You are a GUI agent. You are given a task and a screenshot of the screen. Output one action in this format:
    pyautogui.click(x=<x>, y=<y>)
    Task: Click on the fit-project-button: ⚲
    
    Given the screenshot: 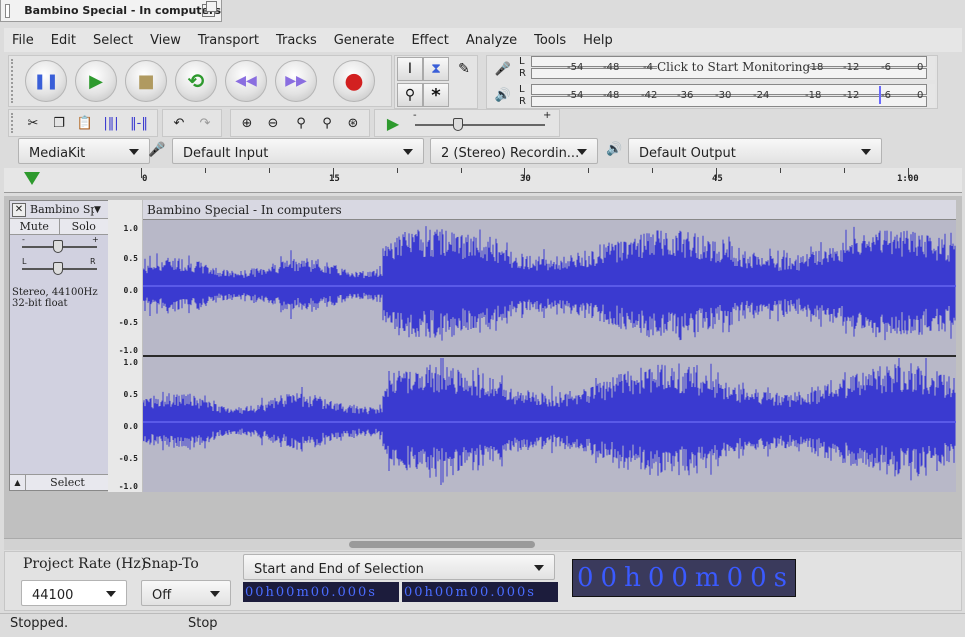 What is the action you would take?
    pyautogui.click(x=327, y=123)
    